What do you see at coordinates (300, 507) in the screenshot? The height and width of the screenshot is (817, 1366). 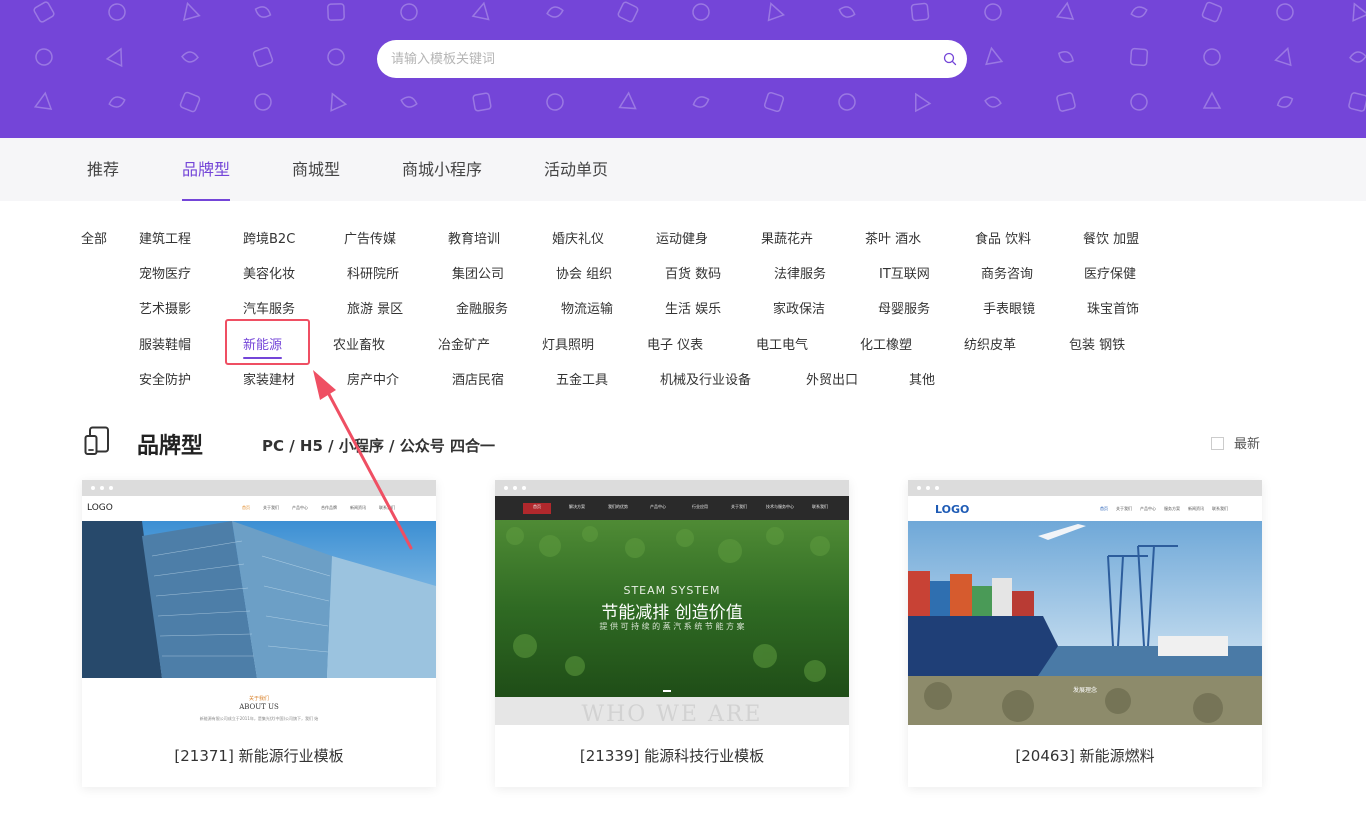 I see `preview-nav-item: 产品中心` at bounding box center [300, 507].